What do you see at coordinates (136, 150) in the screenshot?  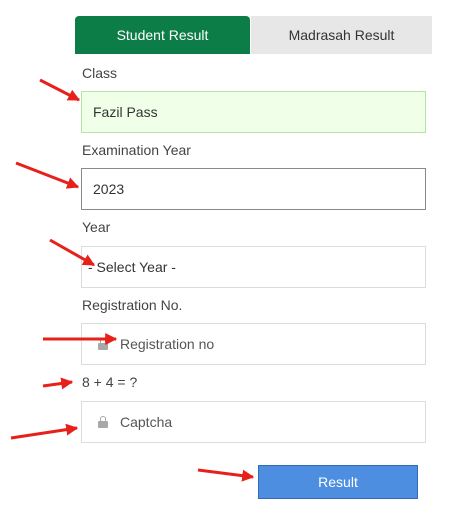 I see `exam-year-label: Examination Year` at bounding box center [136, 150].